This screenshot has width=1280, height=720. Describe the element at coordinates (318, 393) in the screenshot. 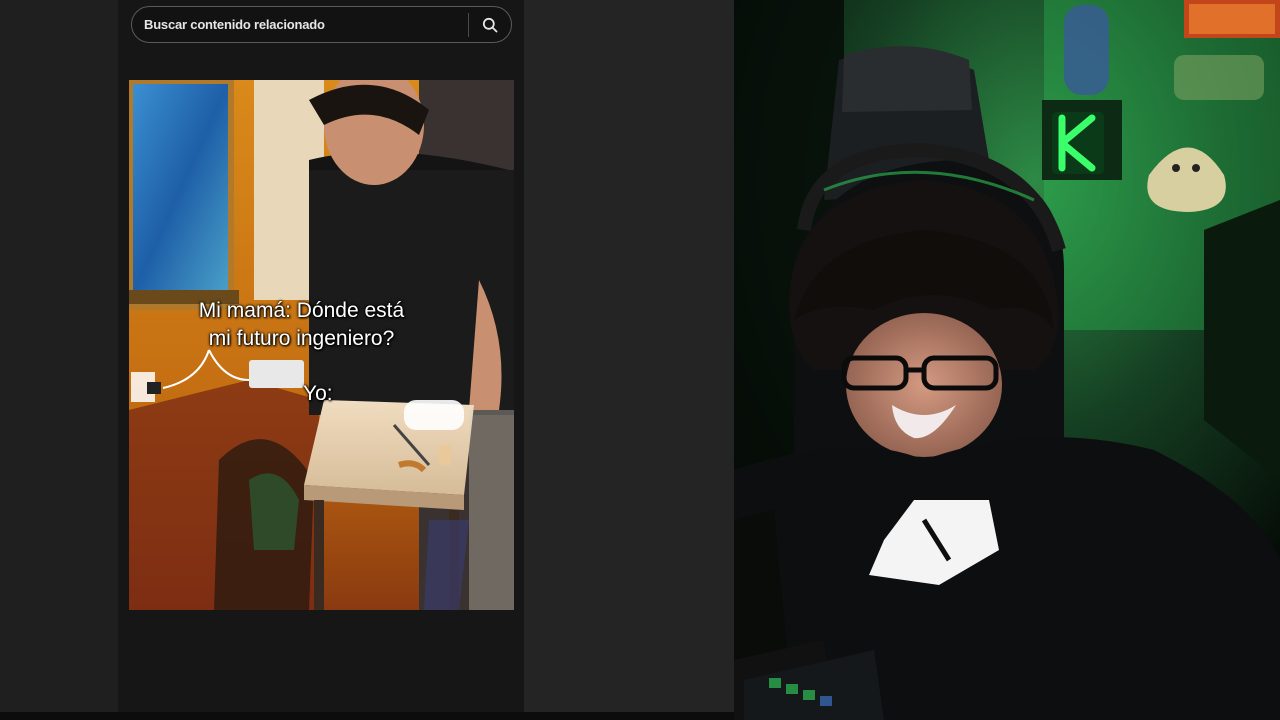

I see `video-caption-reply: Yo:` at that location.